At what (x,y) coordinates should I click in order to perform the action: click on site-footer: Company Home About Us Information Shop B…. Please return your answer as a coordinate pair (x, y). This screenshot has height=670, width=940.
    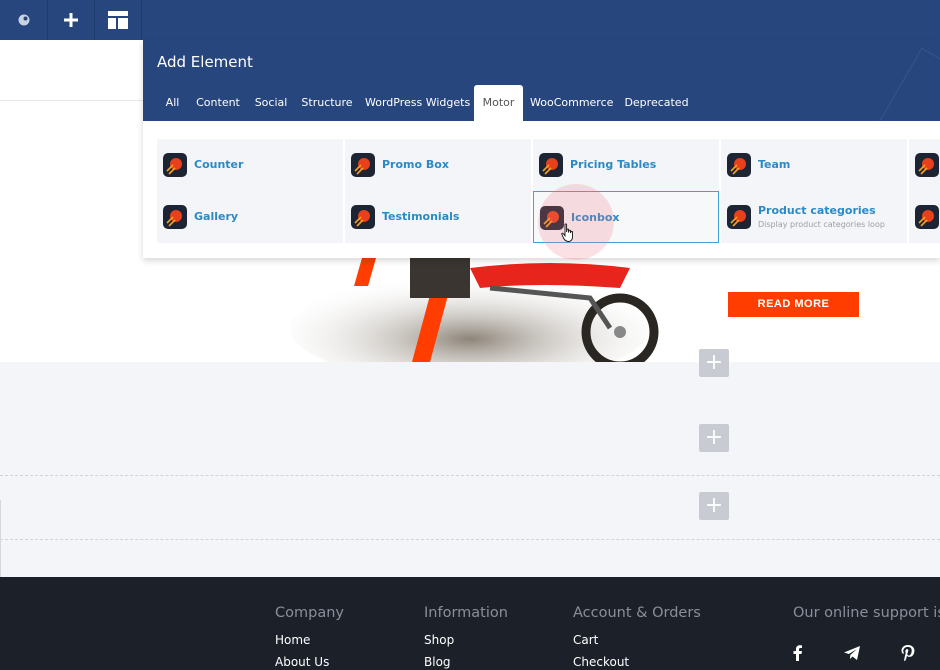
    Looking at the image, I should click on (470, 623).